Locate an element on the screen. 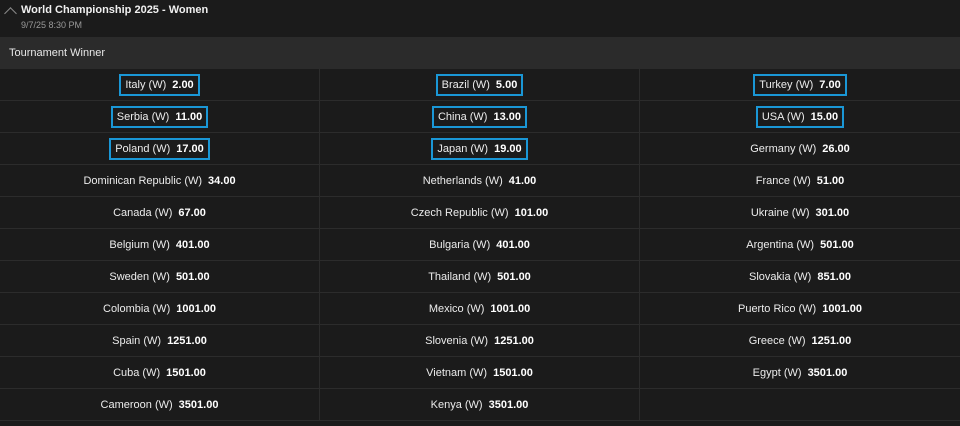  selection: France (W) 51.00 is located at coordinates (800, 181).